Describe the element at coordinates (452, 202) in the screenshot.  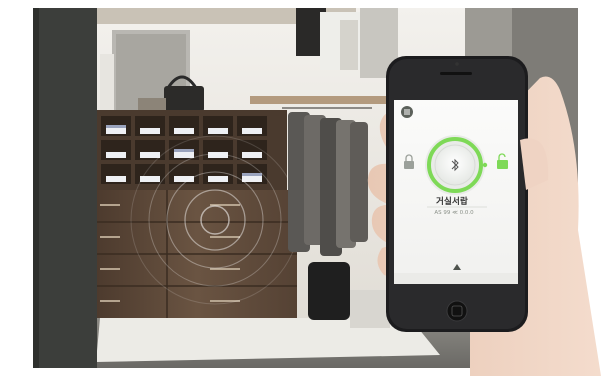
I see `device-name-label: 거실서랍` at that location.